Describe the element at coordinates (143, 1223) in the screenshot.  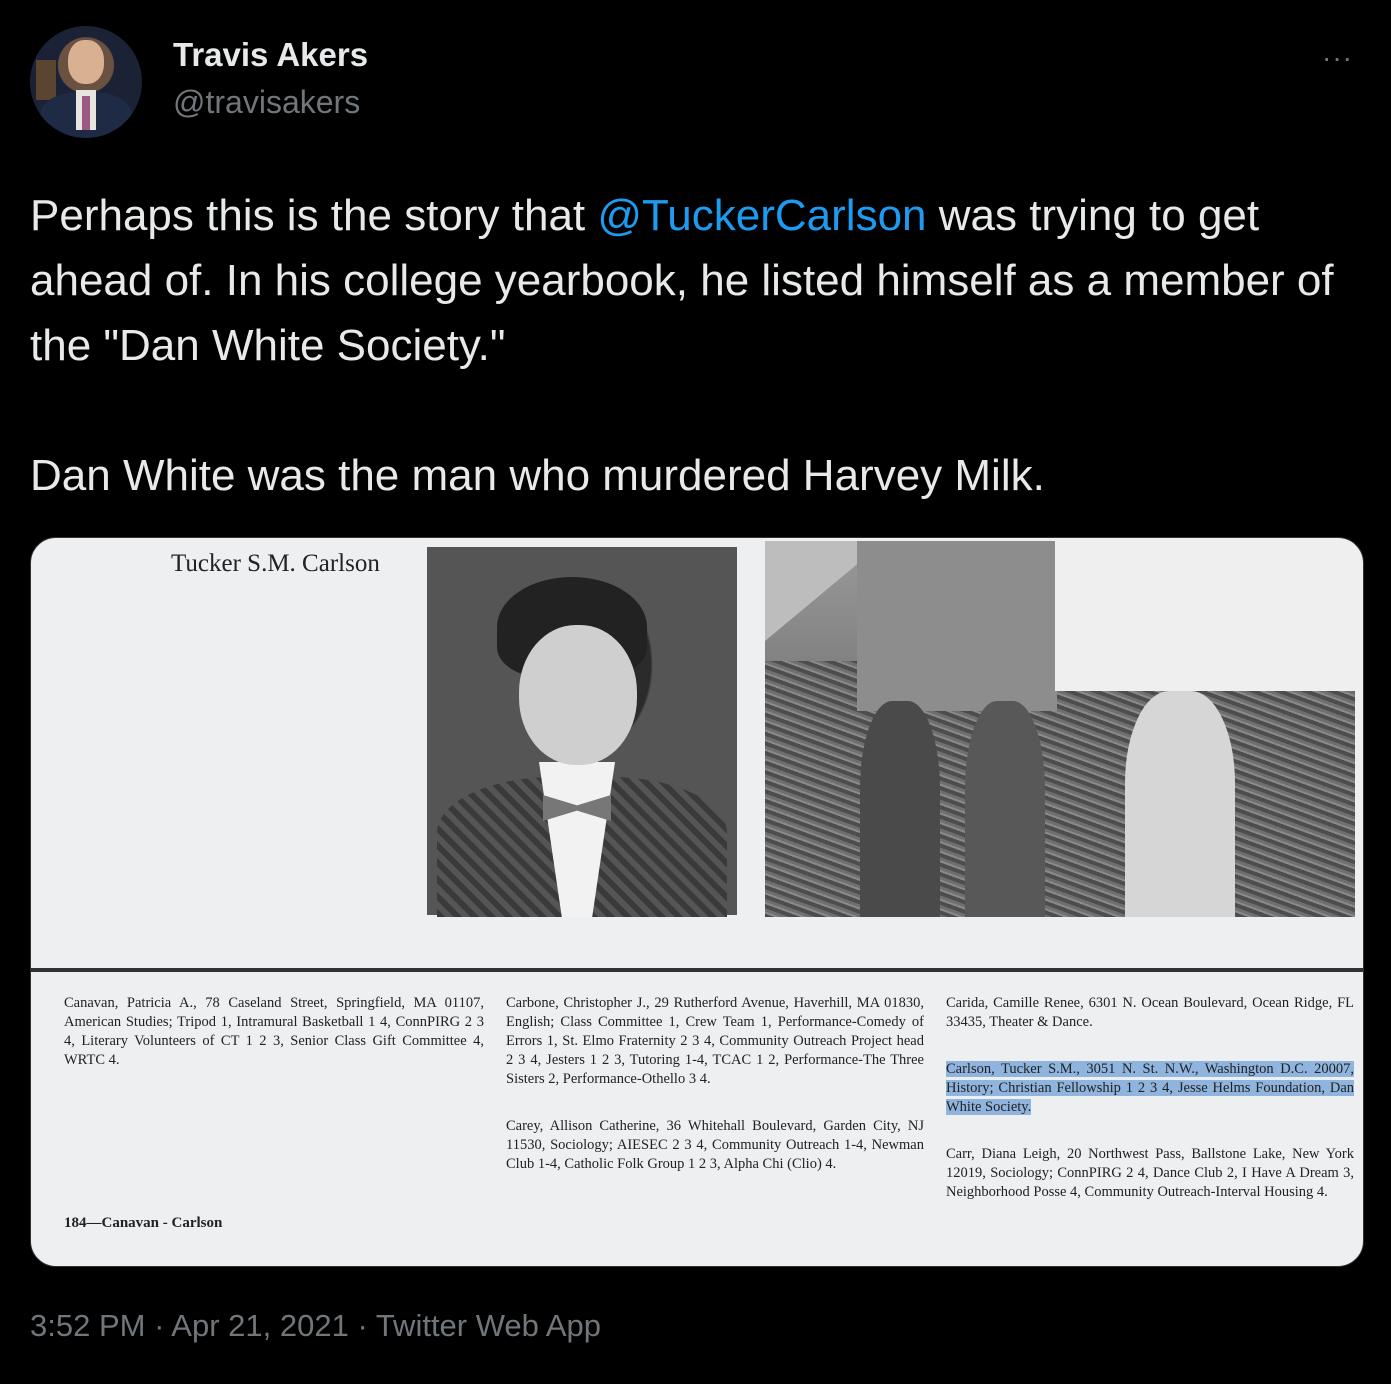
I see `yearbook-page-caption: 184—Canavan - Carlson` at that location.